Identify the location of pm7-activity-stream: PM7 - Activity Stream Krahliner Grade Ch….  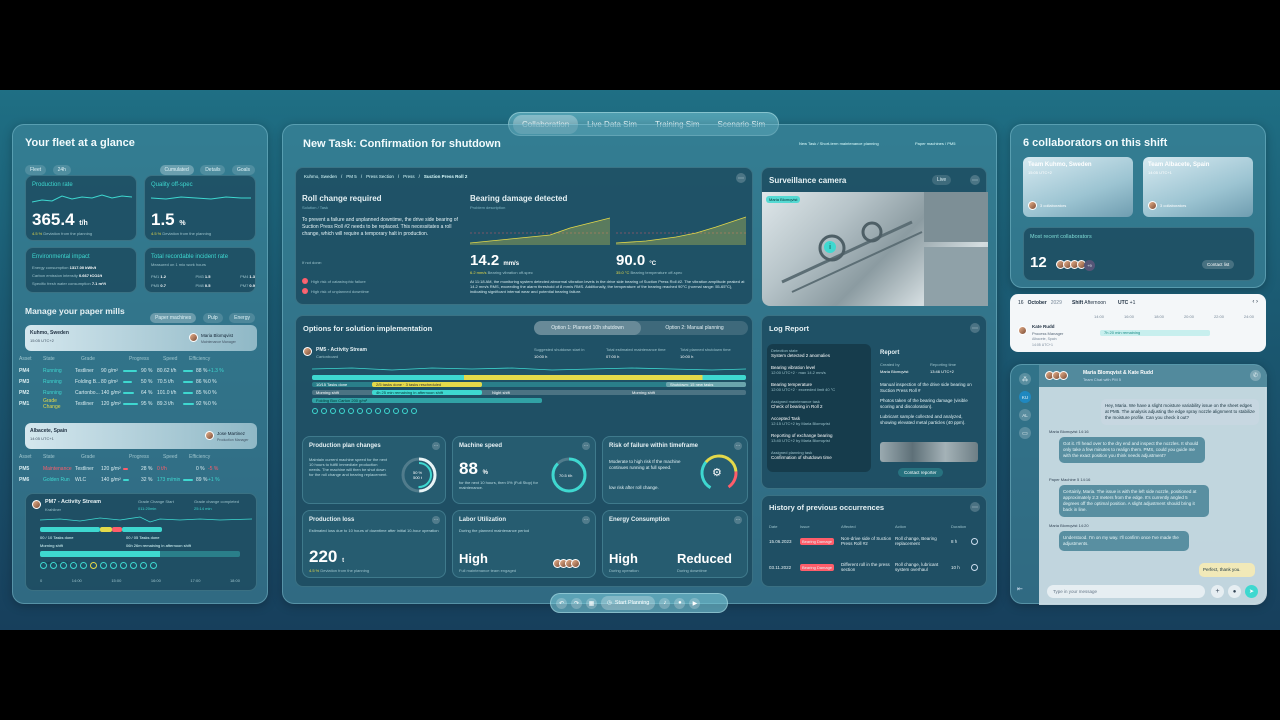
(141, 542).